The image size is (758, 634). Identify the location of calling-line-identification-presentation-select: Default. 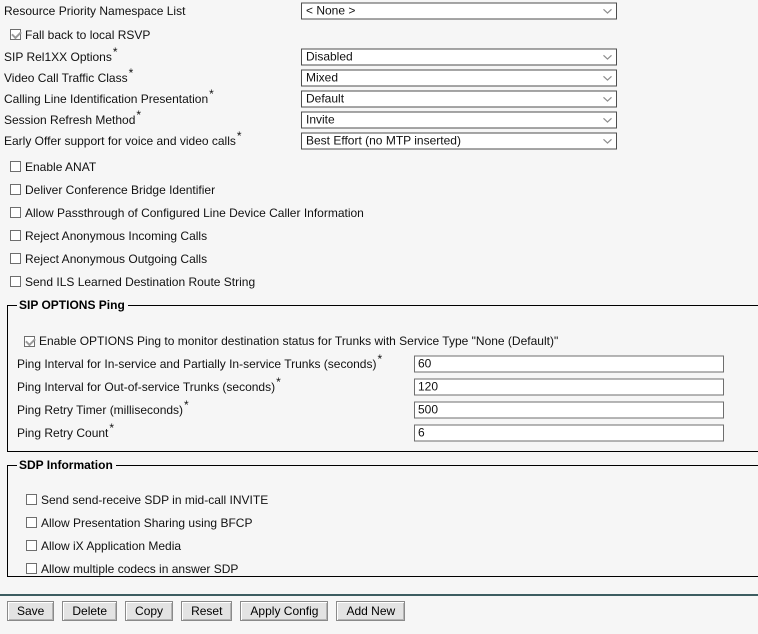
(459, 98).